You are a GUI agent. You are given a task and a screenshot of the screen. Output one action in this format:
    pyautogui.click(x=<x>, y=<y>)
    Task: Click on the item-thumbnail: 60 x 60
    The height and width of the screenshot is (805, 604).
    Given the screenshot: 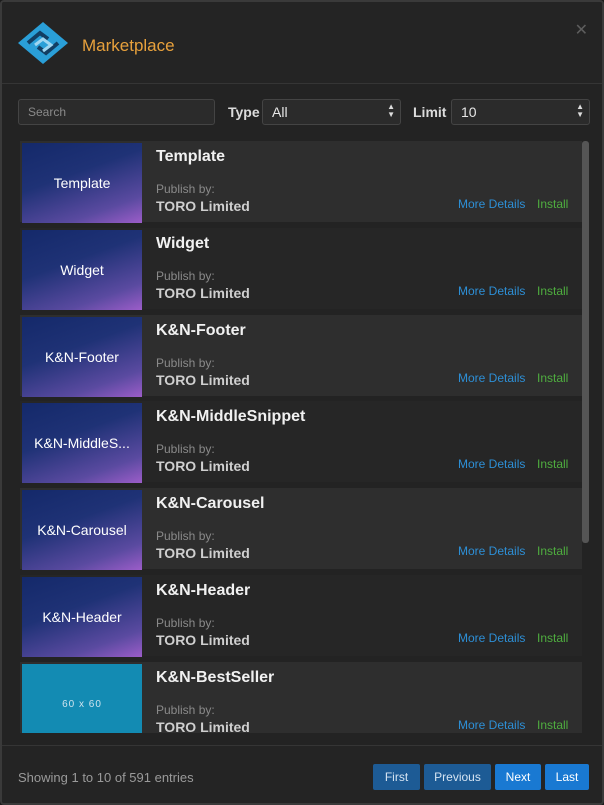 What is the action you would take?
    pyautogui.click(x=82, y=698)
    